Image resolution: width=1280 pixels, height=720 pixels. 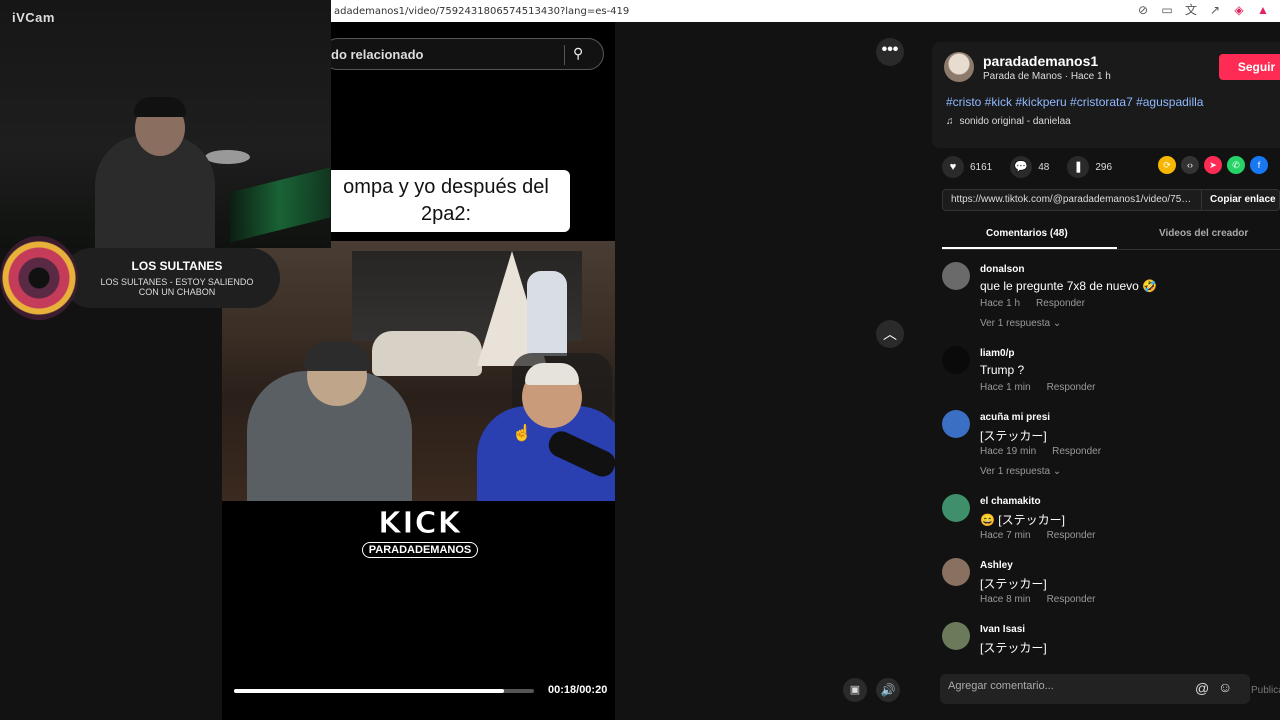 What do you see at coordinates (1238, 200) in the screenshot?
I see `copy-link-button: Copiar enlace` at bounding box center [1238, 200].